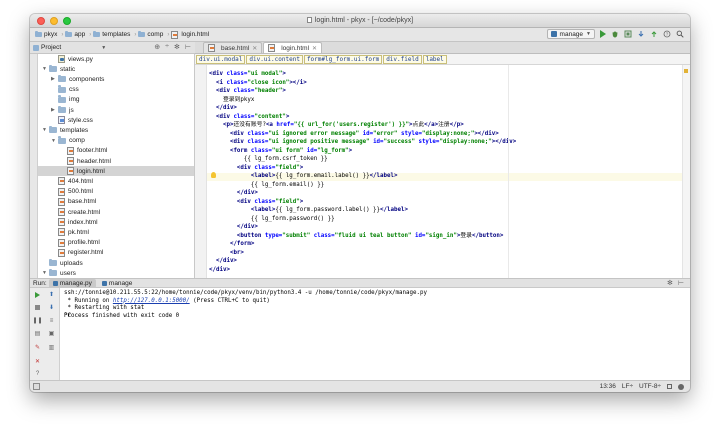 The image size is (720, 432). What do you see at coordinates (226, 261) in the screenshot?
I see `code-token: </div>` at bounding box center [226, 261].